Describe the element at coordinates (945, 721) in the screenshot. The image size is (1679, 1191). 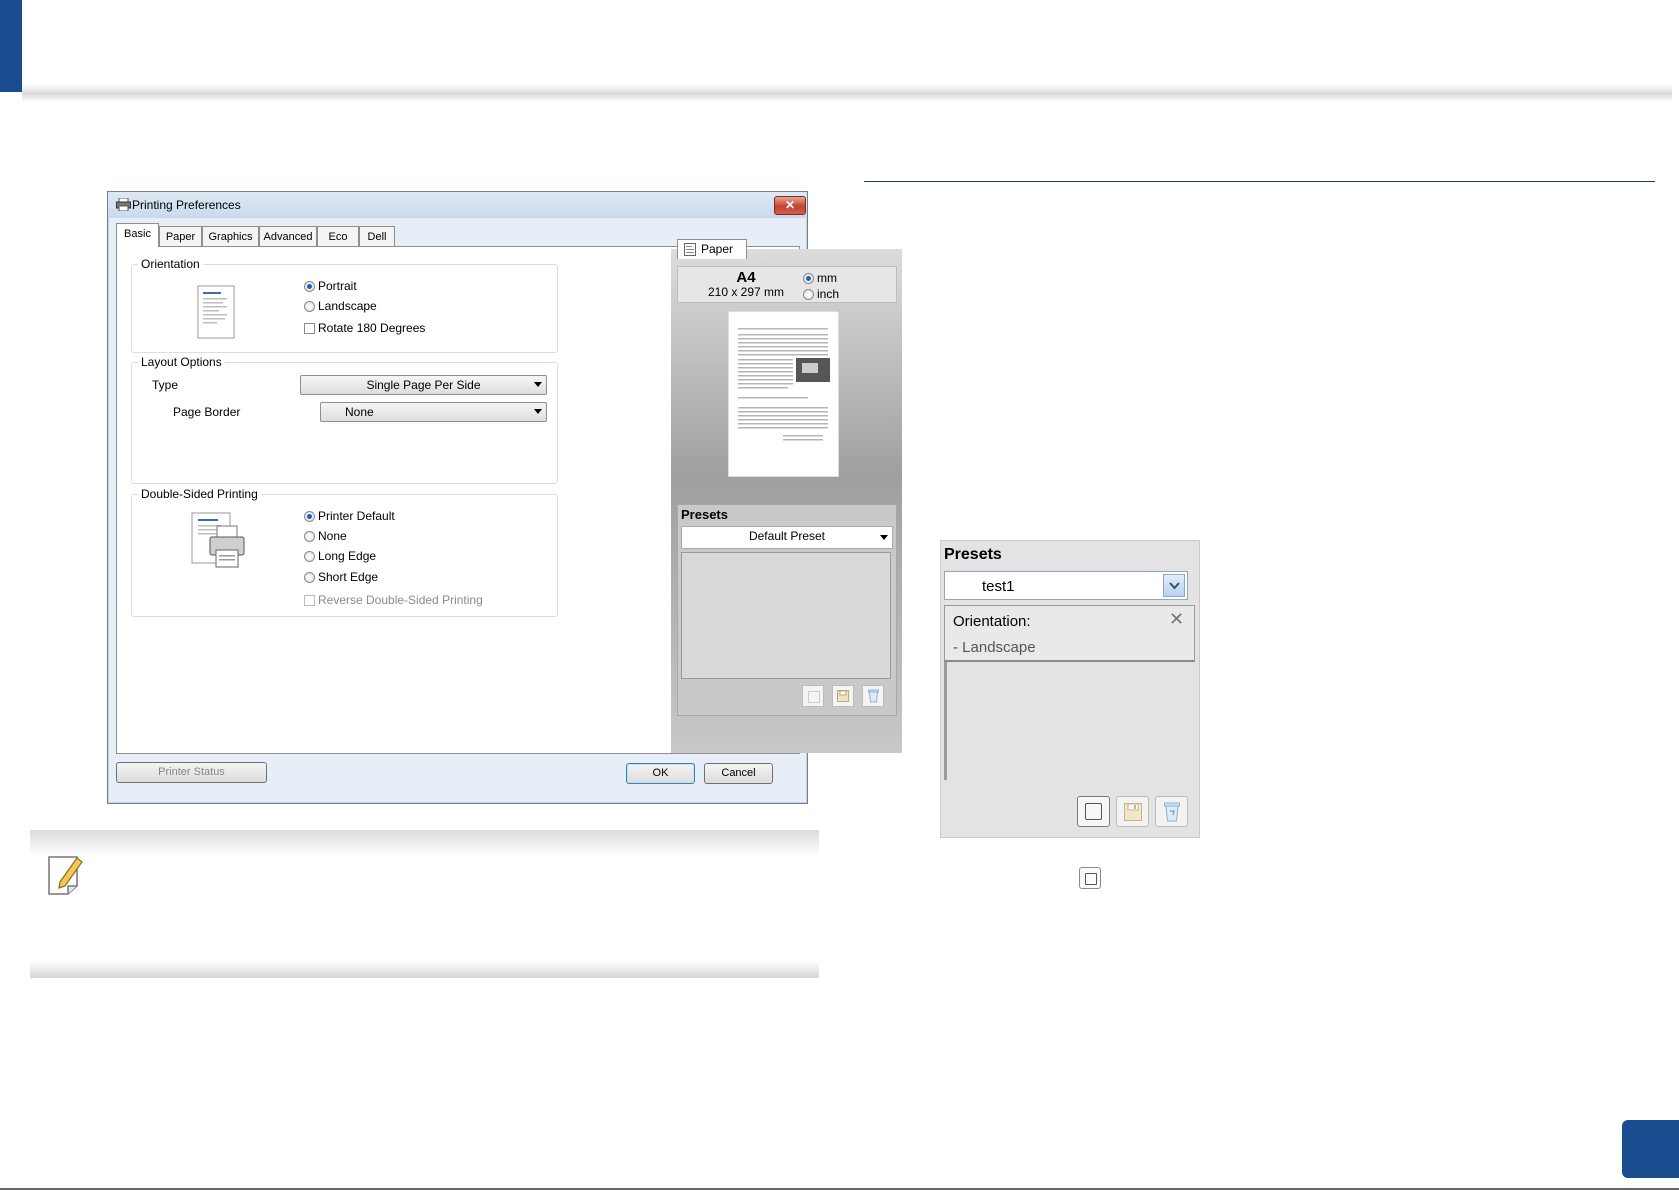
I see `preset-list-border` at that location.